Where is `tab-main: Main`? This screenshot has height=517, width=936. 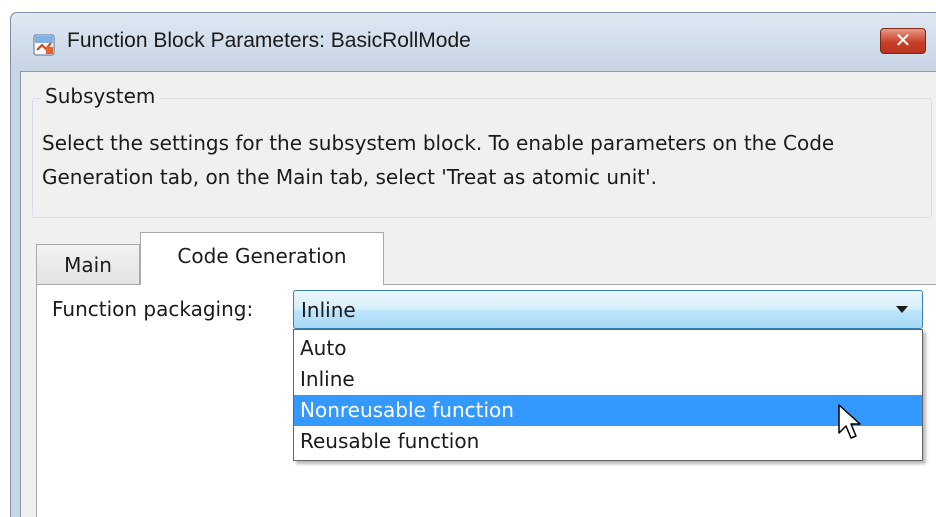
tab-main: Main is located at coordinates (88, 264).